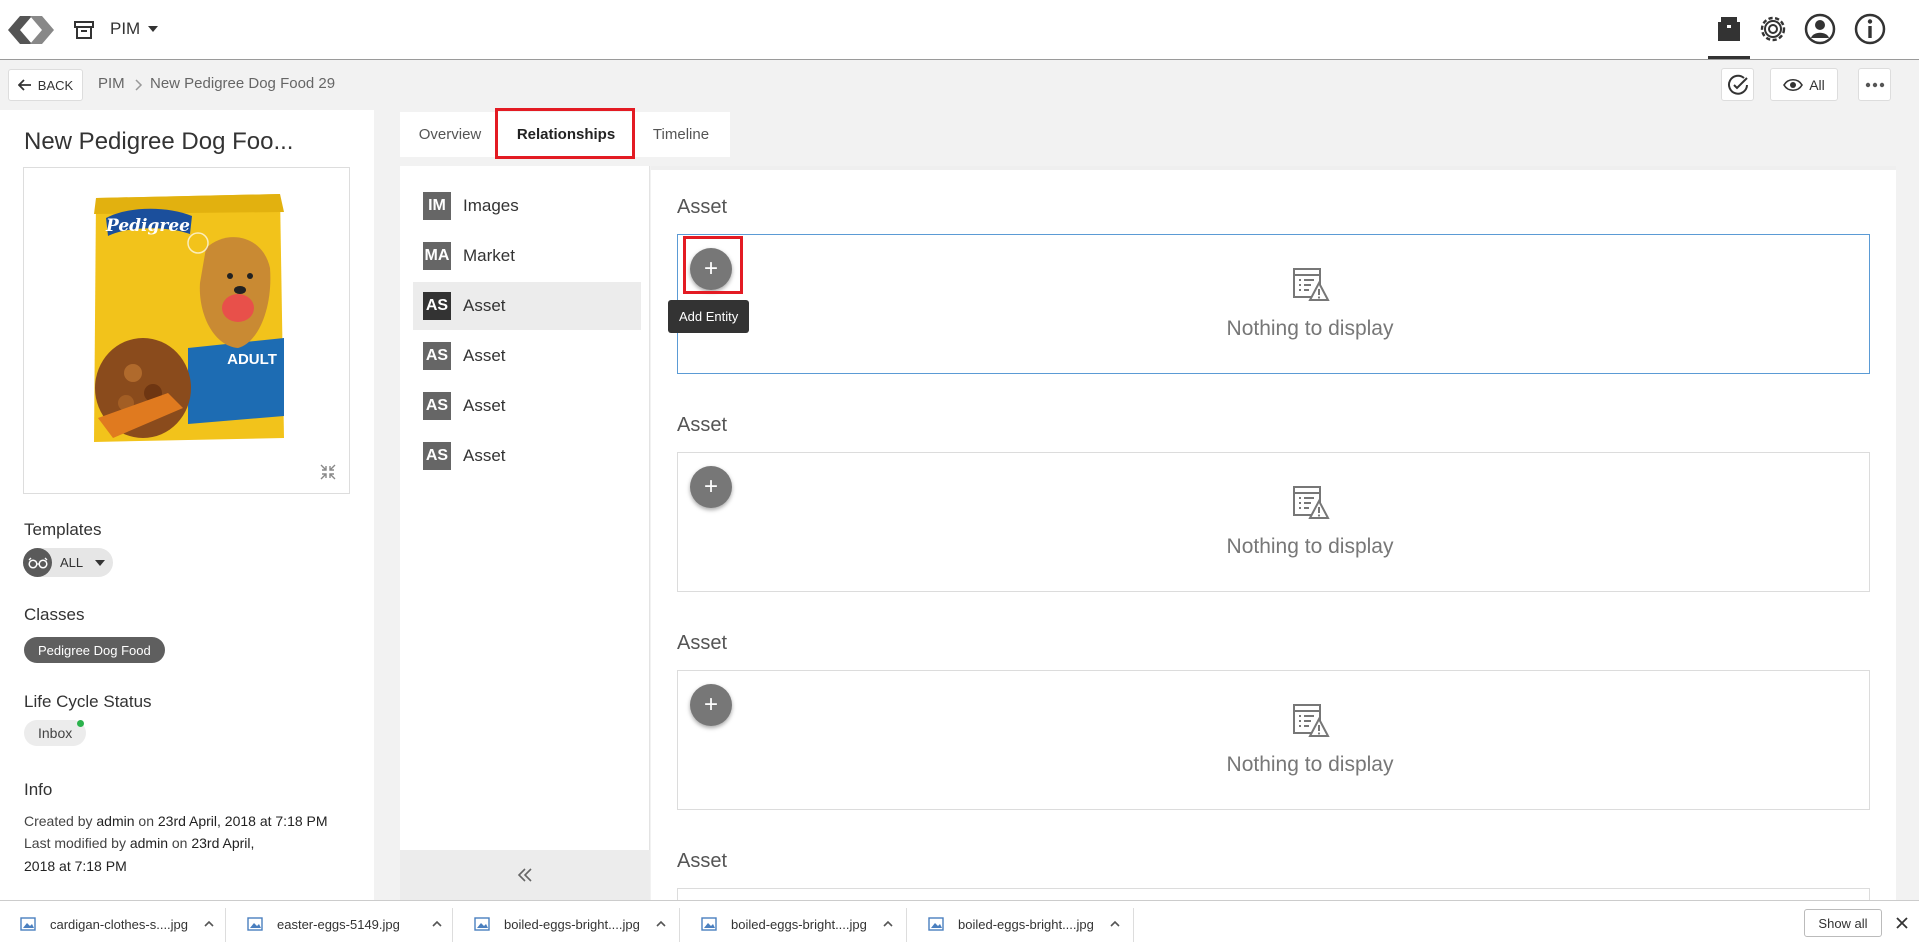 The image size is (1919, 947). Describe the element at coordinates (1729, 29) in the screenshot. I see `workspace-icon` at that location.